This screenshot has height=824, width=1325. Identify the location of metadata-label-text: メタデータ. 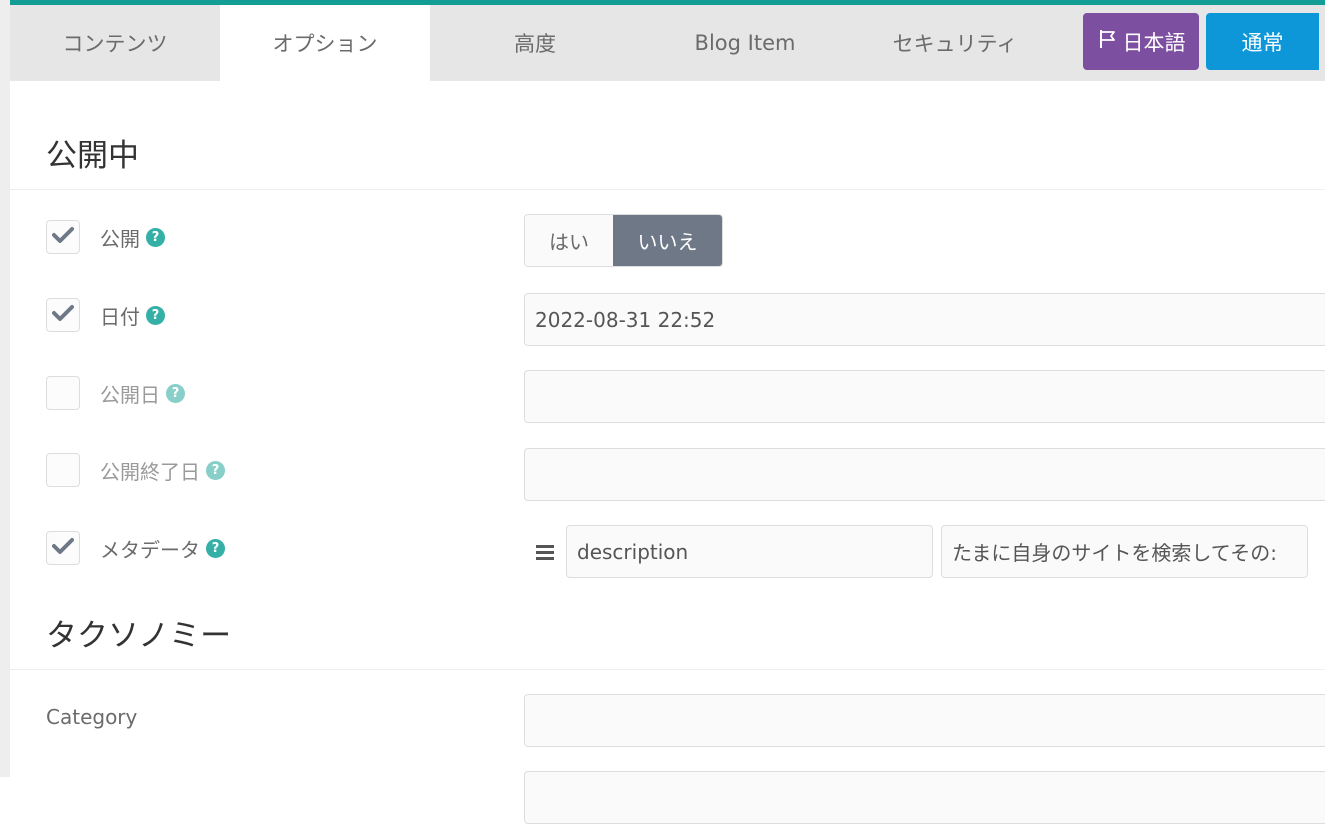
(150, 549).